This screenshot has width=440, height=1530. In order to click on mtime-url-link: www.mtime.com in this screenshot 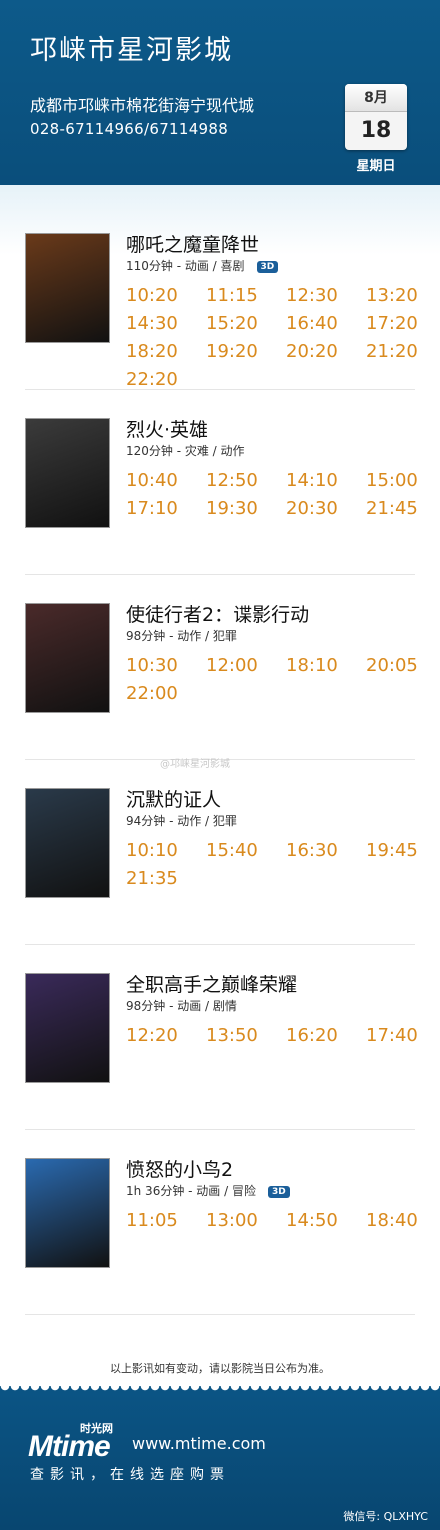, I will do `click(199, 1443)`.